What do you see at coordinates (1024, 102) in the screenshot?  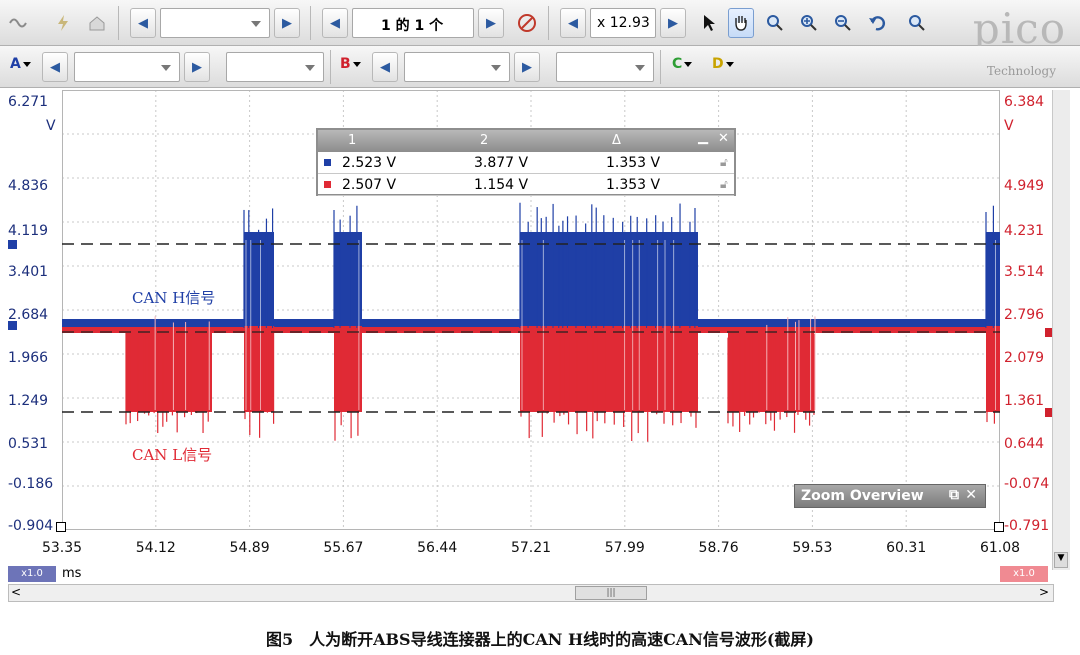 I see `right-axis-tick: 6.384` at bounding box center [1024, 102].